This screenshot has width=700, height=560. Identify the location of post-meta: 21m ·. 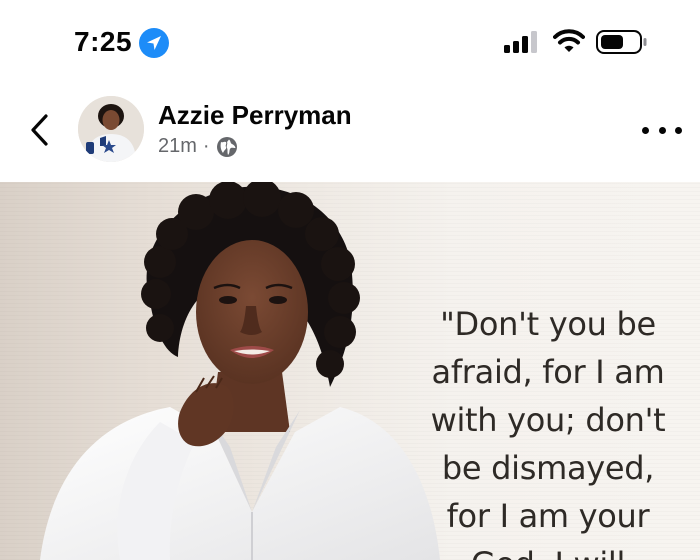
(198, 146).